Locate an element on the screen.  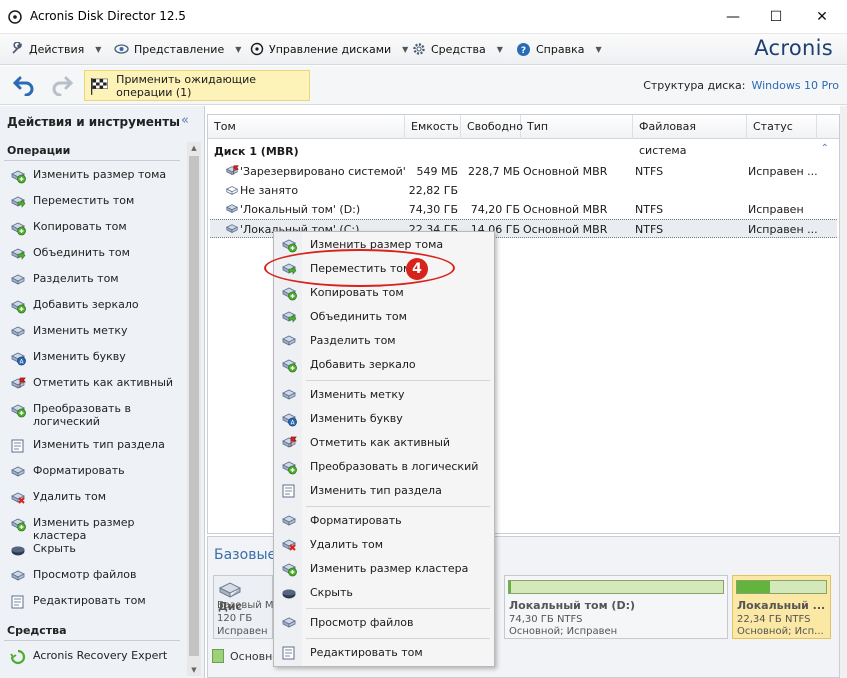
convert-logical-icon is located at coordinates (289, 467).